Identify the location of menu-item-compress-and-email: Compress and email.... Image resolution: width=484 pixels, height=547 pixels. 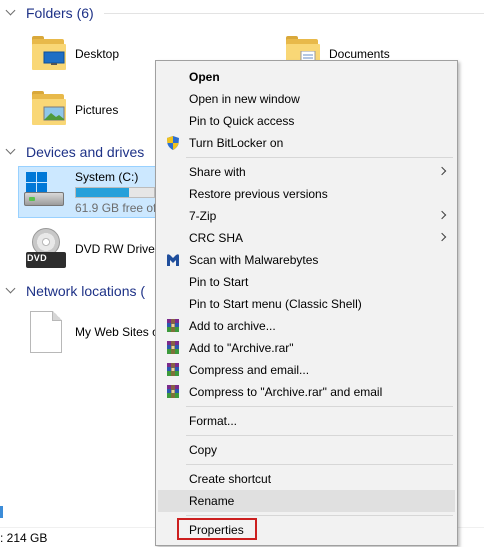
(306, 370).